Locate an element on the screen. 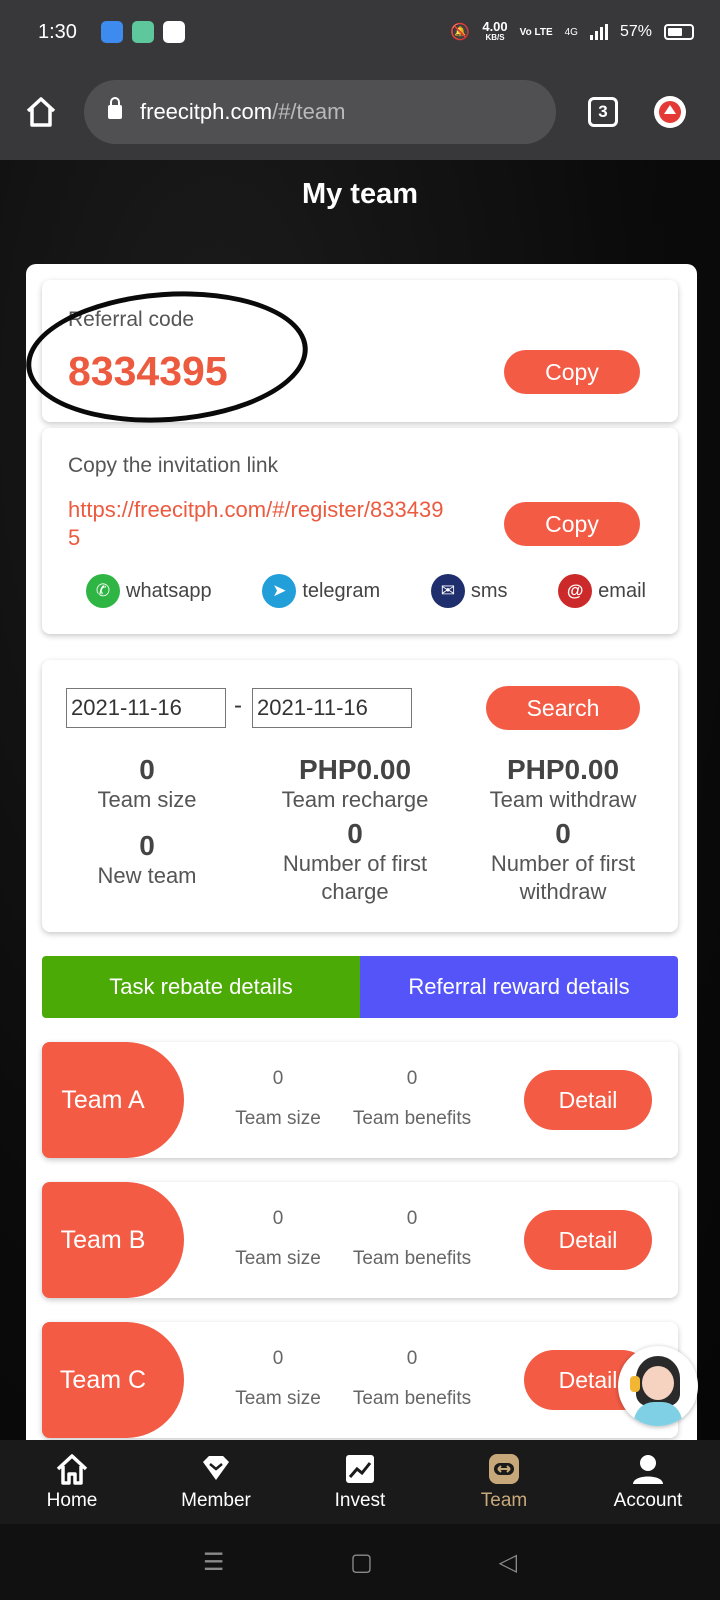 Image resolution: width=720 pixels, height=1600 pixels. nav-invest: Invest is located at coordinates (360, 1482).